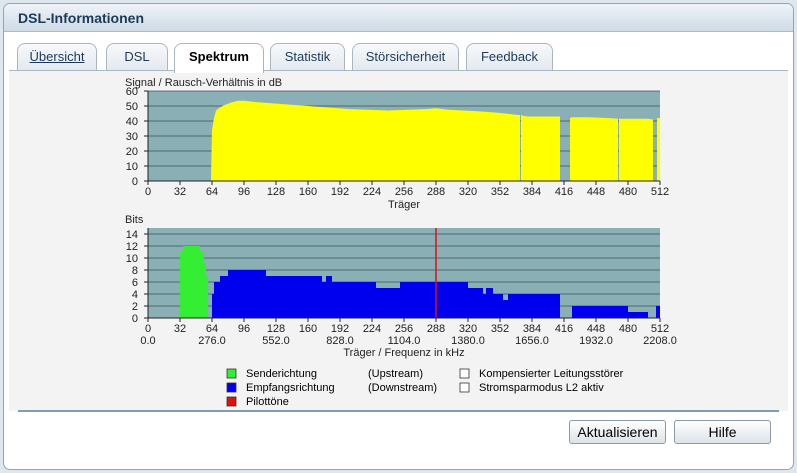 The height and width of the screenshot is (473, 797). I want to click on c2-freq-tick-label: 2208.0, so click(660, 341).